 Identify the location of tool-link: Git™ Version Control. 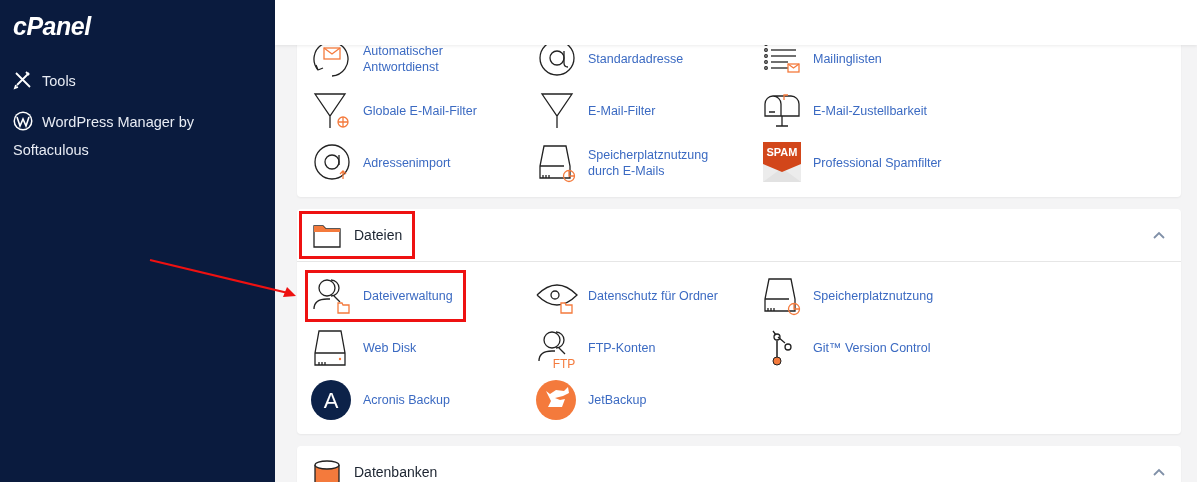
(849, 348).